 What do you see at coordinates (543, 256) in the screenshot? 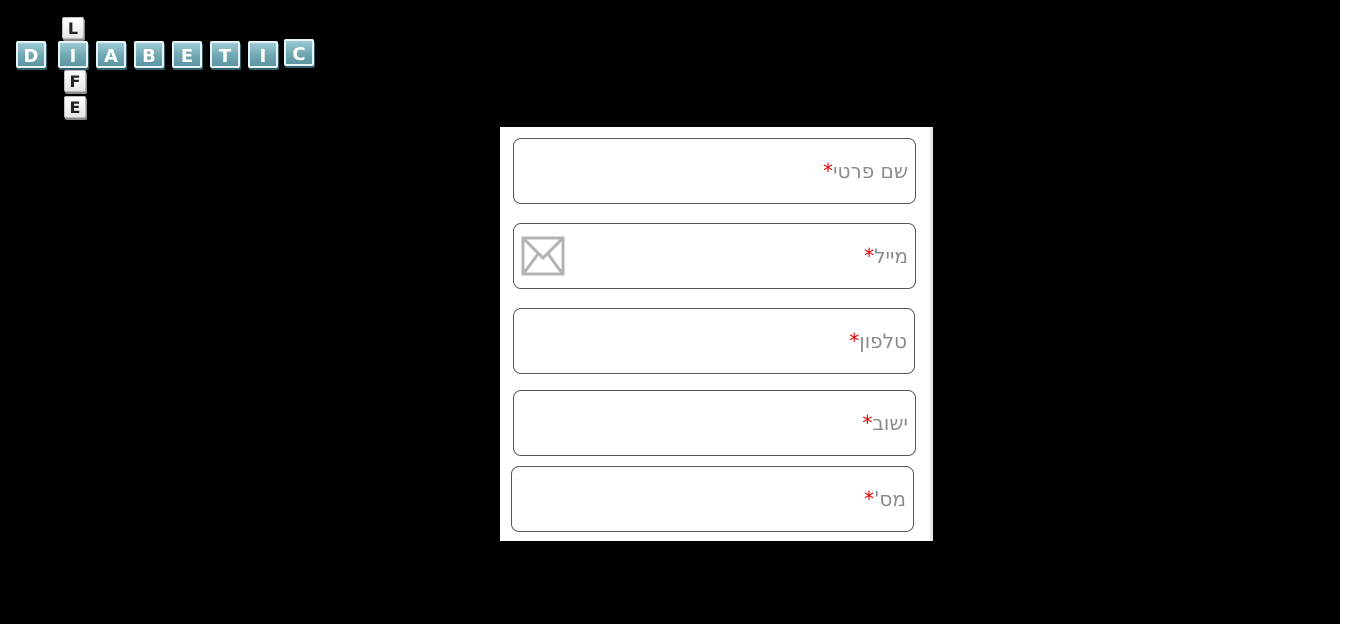
I see `mail-icon` at bounding box center [543, 256].